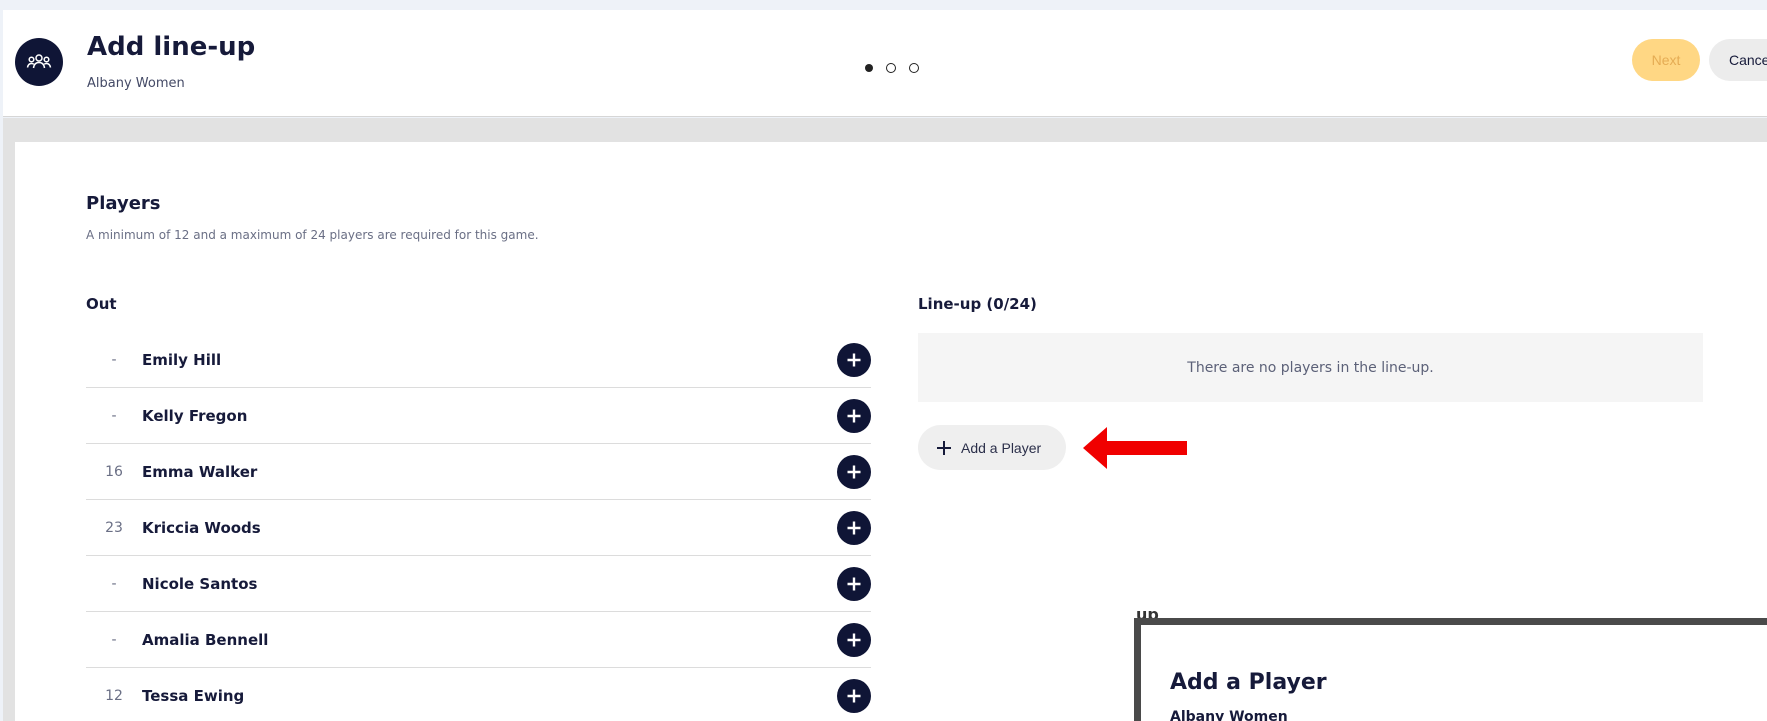 Image resolution: width=1767 pixels, height=721 pixels. Describe the element at coordinates (114, 695) in the screenshot. I see `player-number: 12` at that location.